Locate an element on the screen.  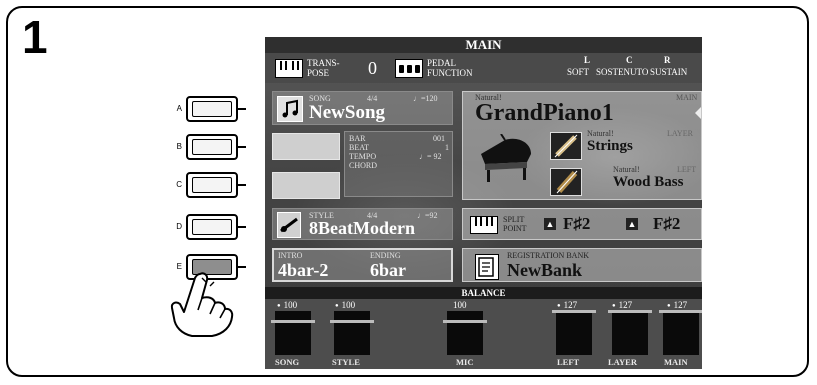
grand-piano-icon is located at coordinates (506, 158).